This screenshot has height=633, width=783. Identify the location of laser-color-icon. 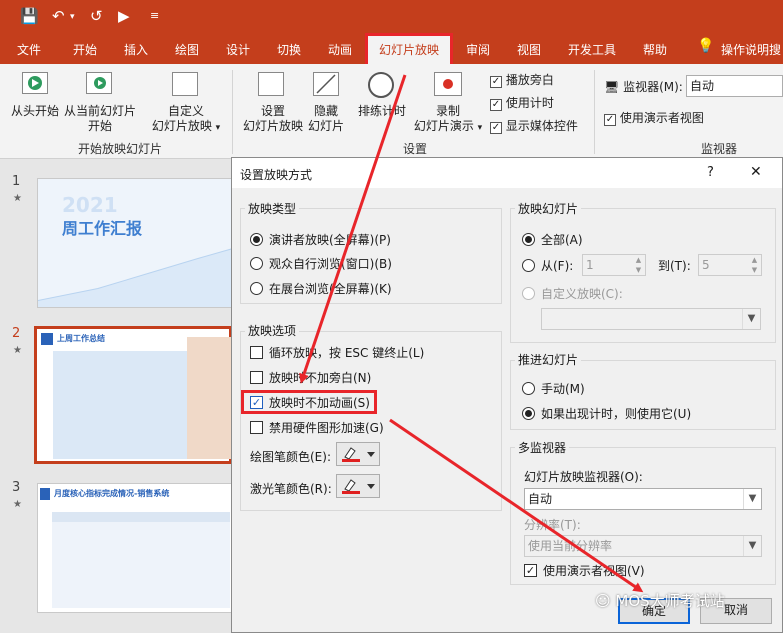
(358, 486).